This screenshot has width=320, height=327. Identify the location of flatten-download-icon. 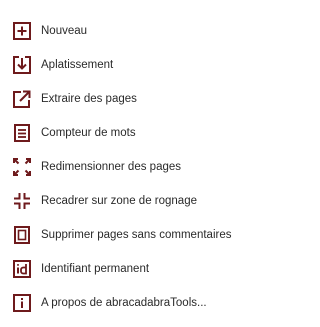
(22, 65).